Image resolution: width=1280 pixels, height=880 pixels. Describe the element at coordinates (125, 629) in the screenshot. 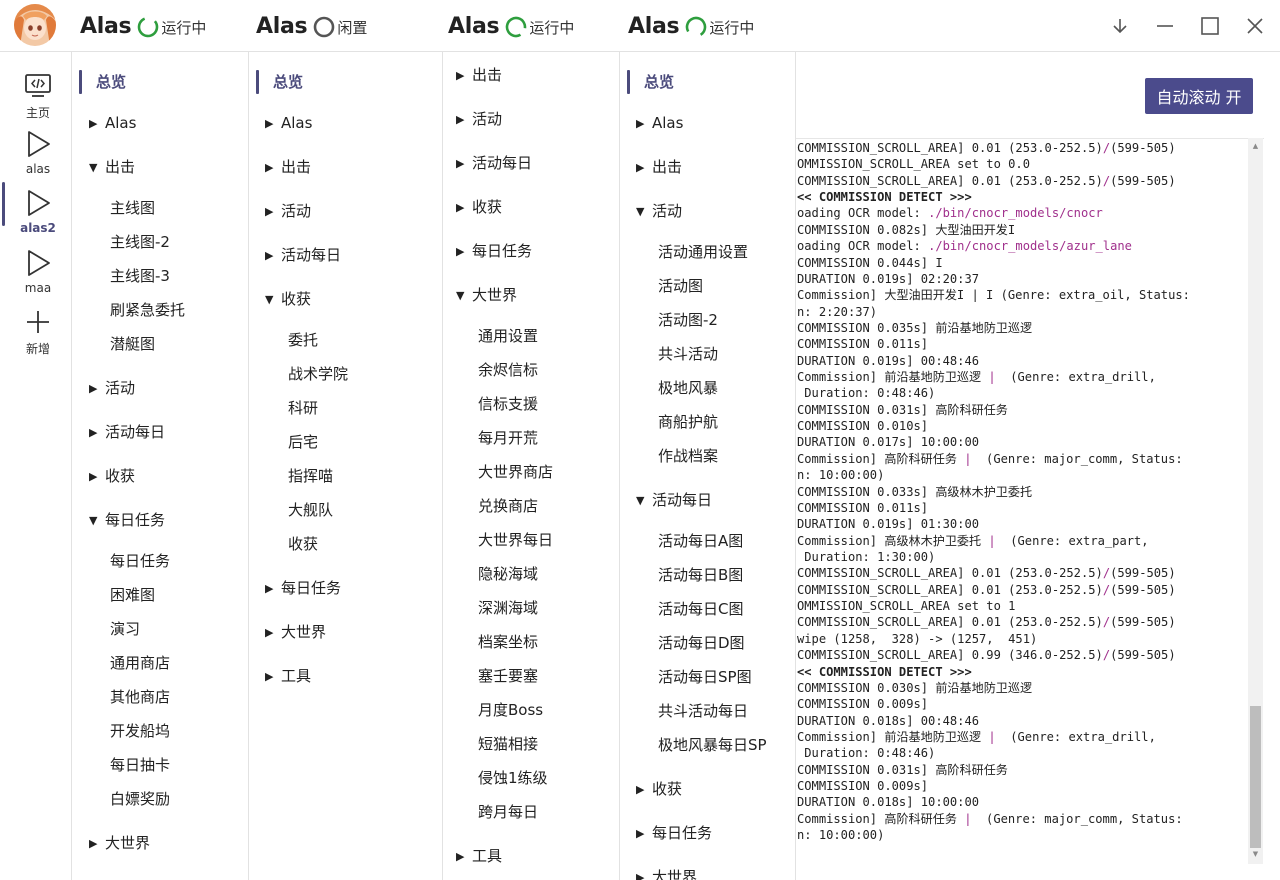

I see `menu-subitem: 演习` at that location.